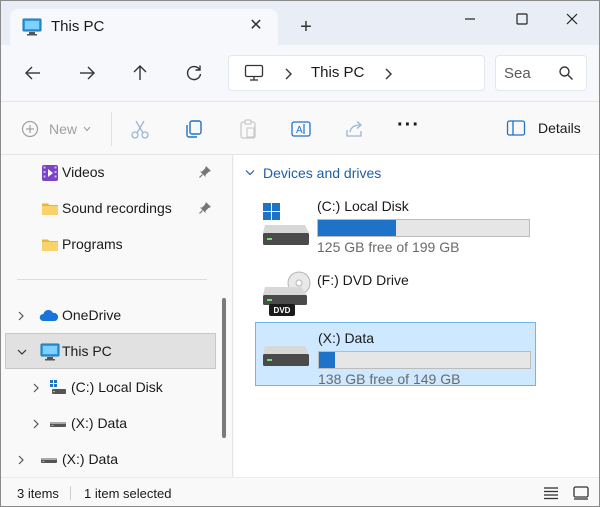  I want to click on navigation-bar: This PC, so click(300, 73).